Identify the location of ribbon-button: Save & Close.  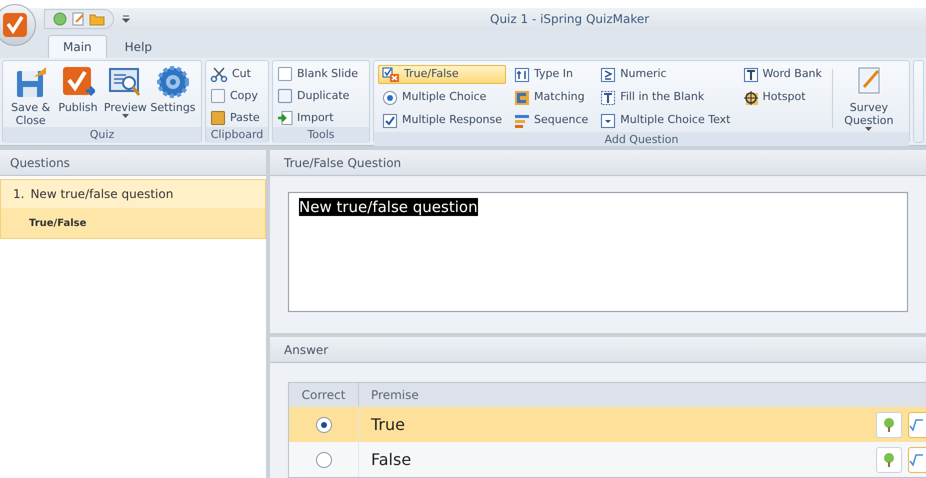
(30, 96).